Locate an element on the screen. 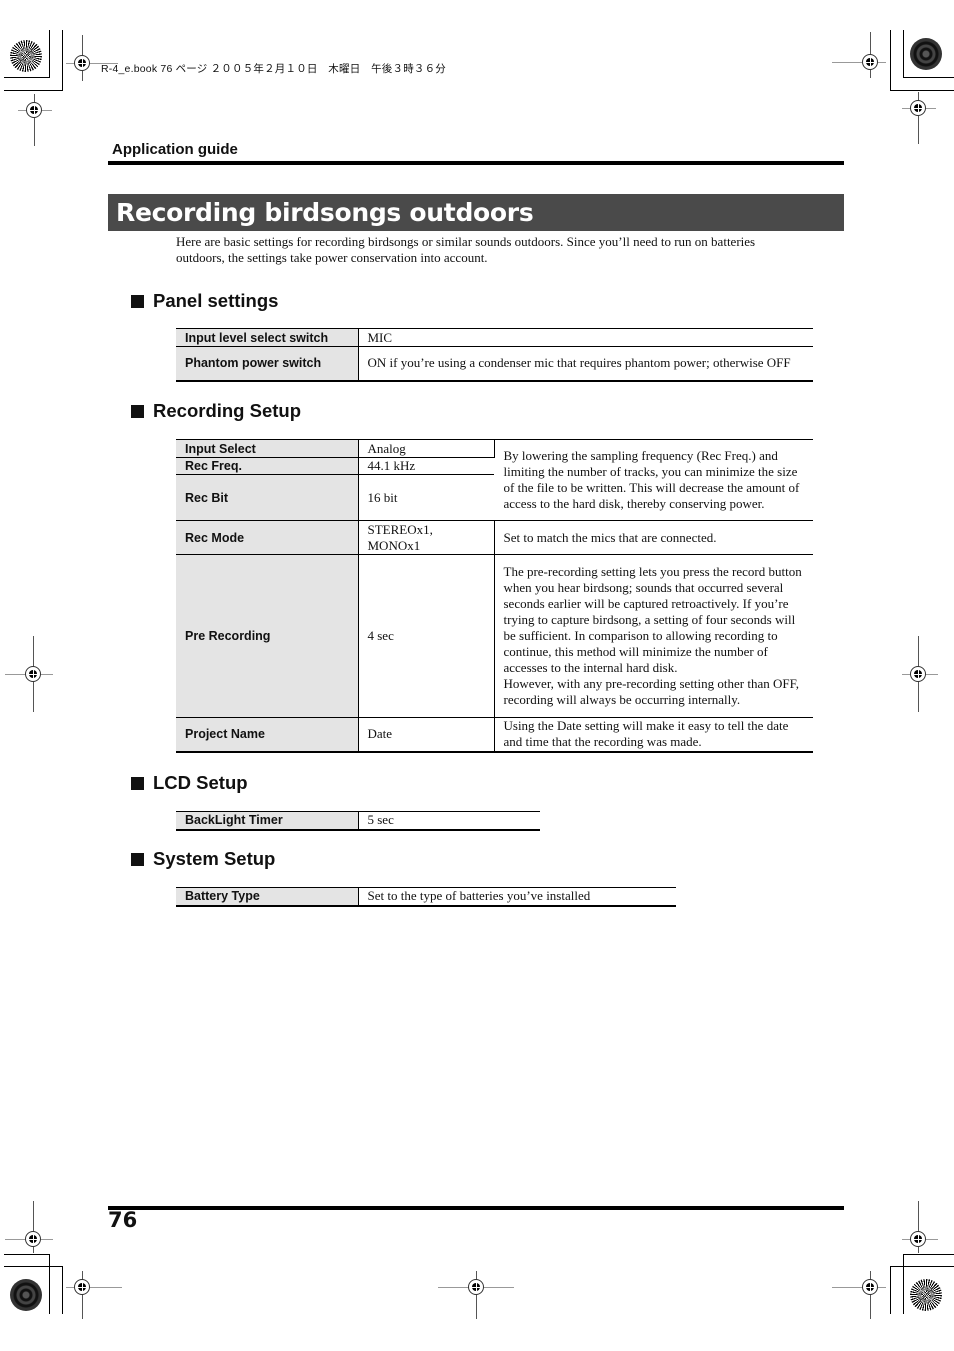 The image size is (954, 1351). section-heading-system: System Setup is located at coordinates (203, 859).